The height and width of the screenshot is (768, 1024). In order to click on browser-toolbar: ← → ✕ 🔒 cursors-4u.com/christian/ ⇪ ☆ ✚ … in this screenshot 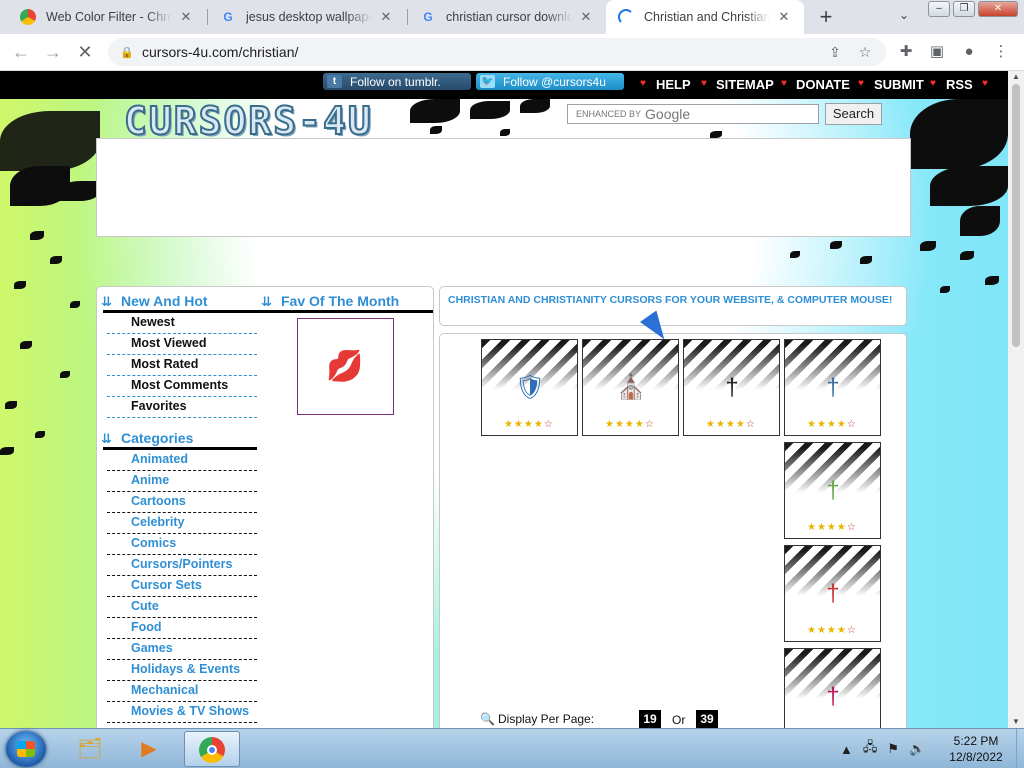, I will do `click(512, 52)`.